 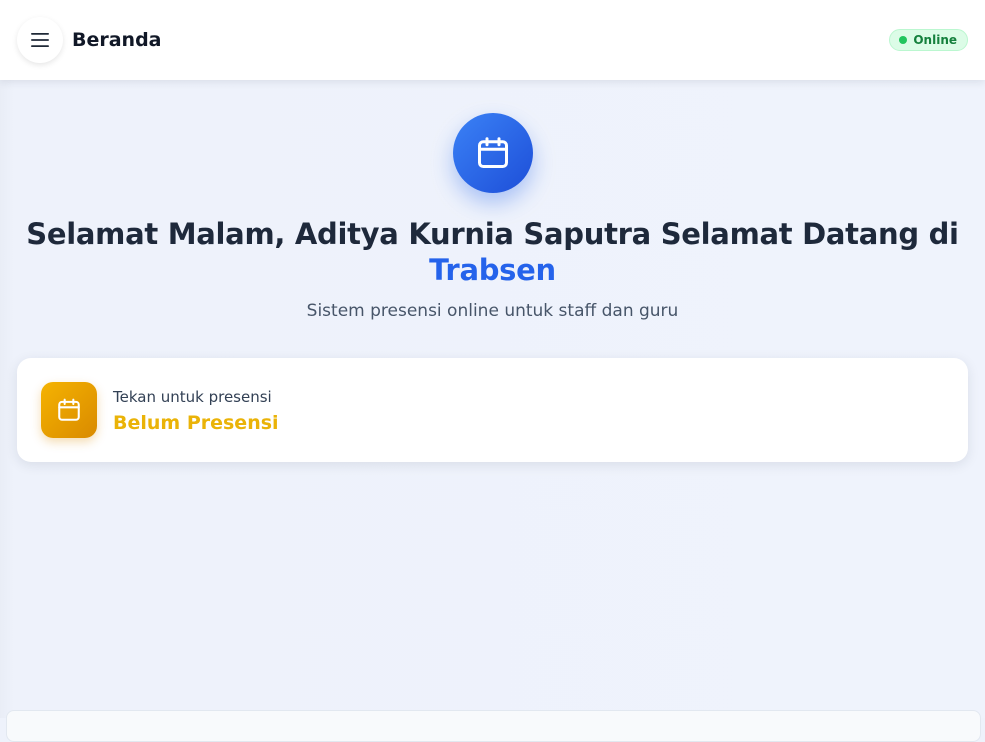 I want to click on menu-button, so click(x=40, y=40).